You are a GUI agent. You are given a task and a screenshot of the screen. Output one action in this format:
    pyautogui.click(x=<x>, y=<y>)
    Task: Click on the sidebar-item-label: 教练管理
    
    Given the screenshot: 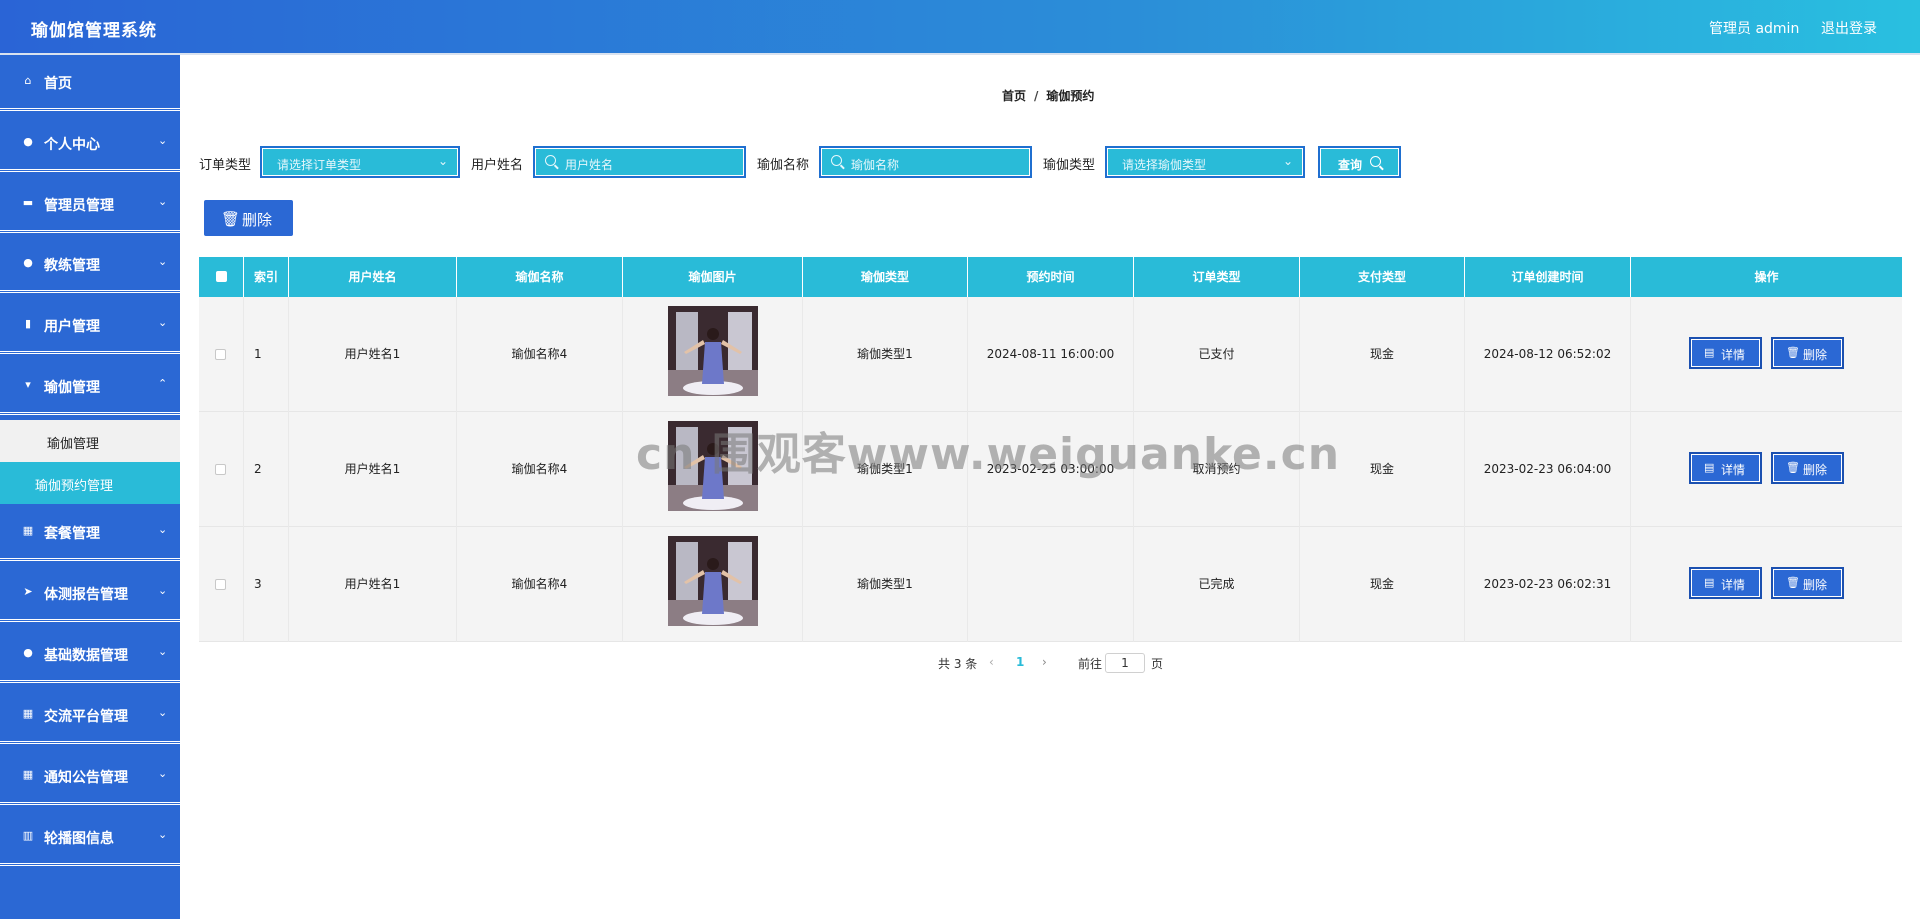 What is the action you would take?
    pyautogui.click(x=72, y=266)
    